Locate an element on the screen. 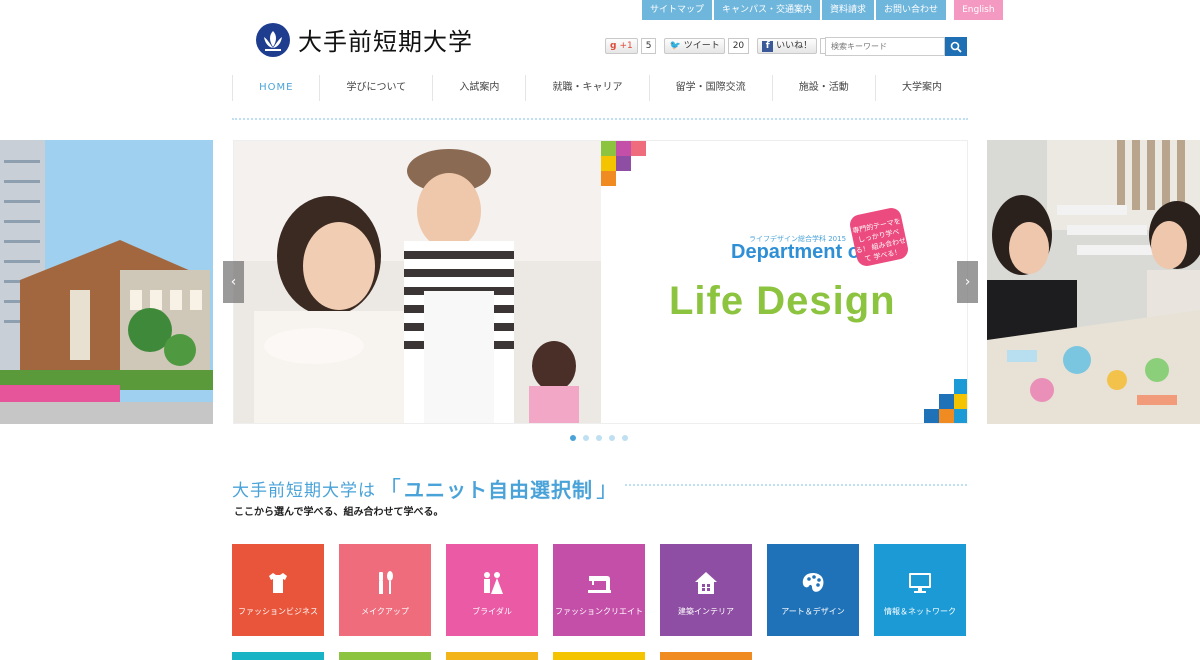 This screenshot has width=1200, height=660. tile-art-design: アート＆デザイン is located at coordinates (813, 590).